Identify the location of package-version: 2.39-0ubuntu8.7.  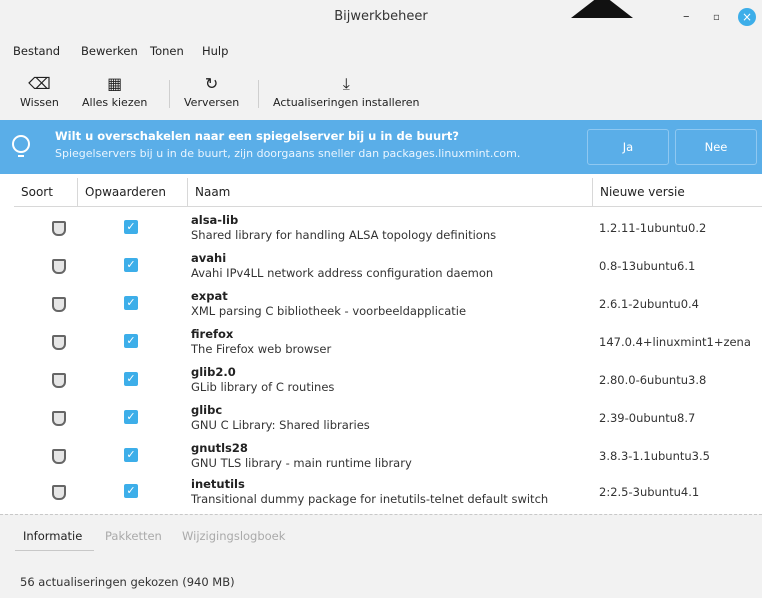
(647, 418).